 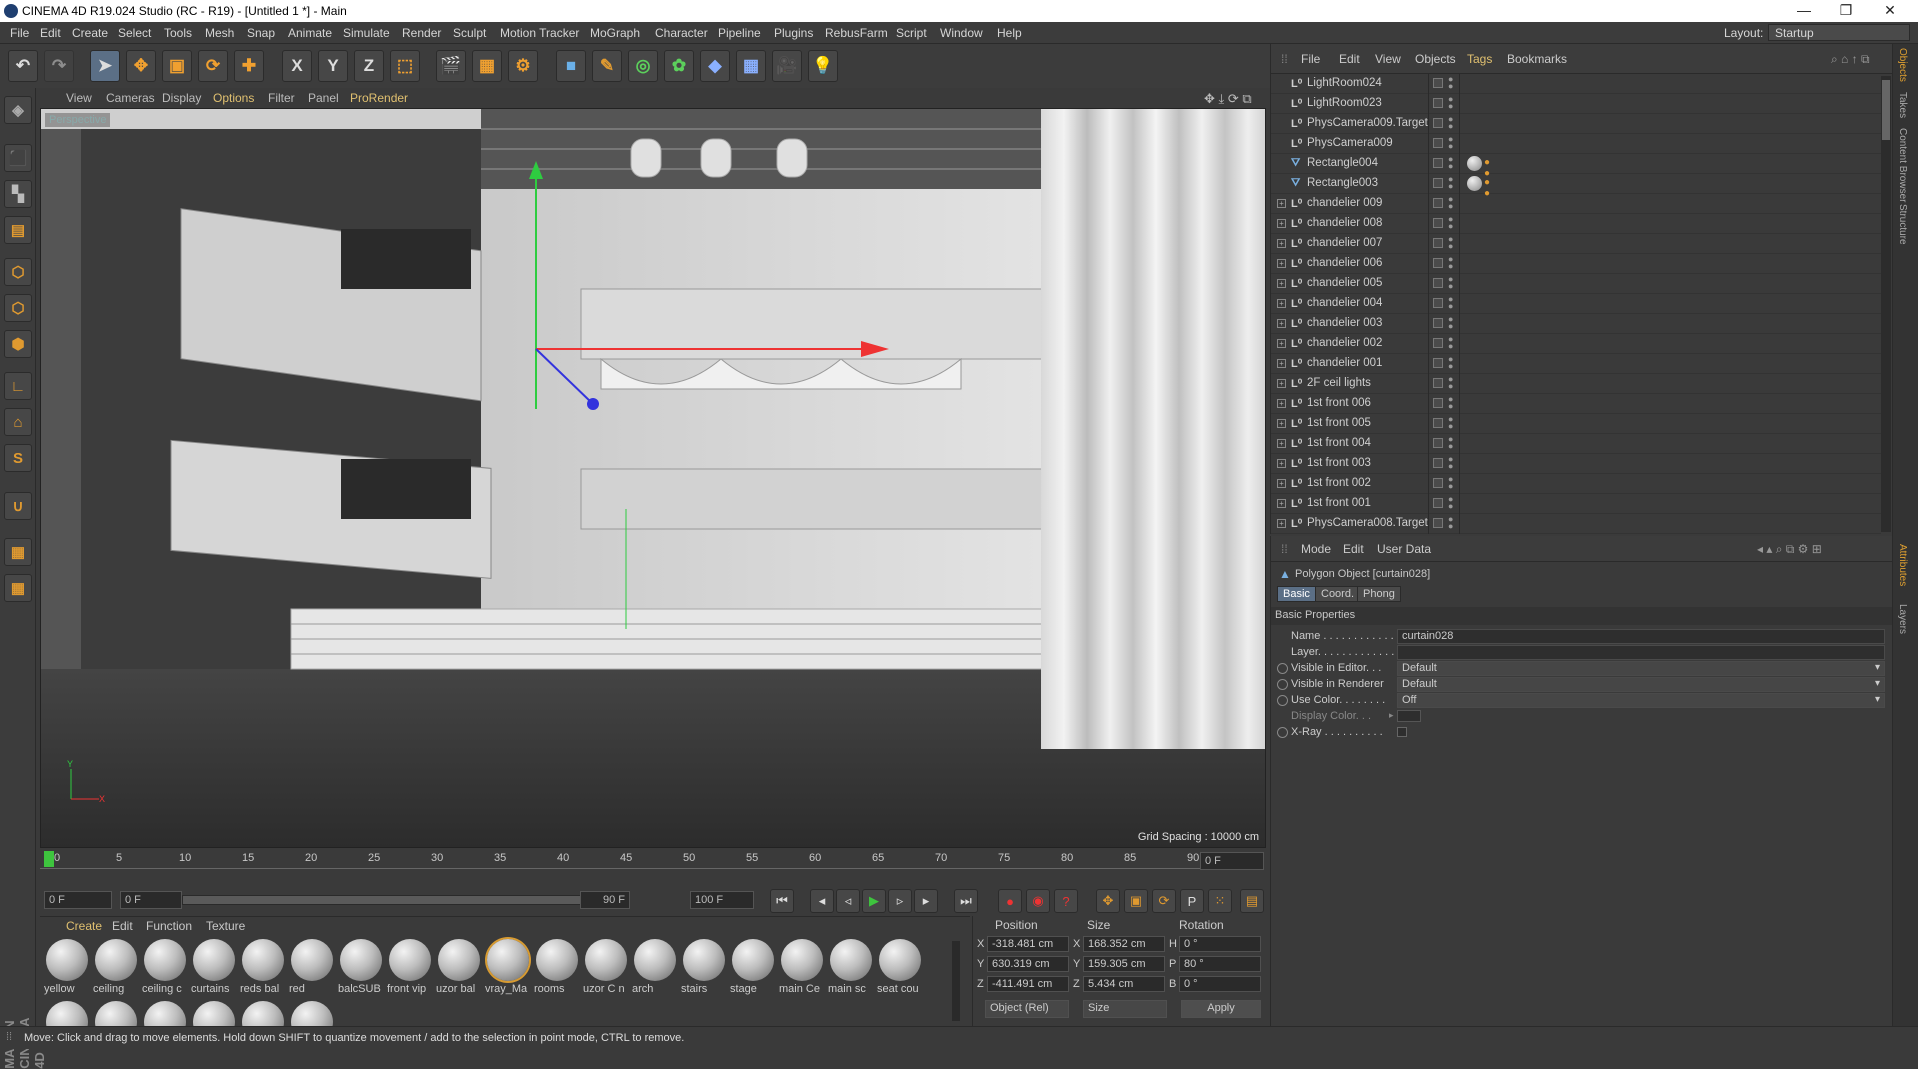 What do you see at coordinates (1379, 594) in the screenshot?
I see `tab-phong: Phong` at bounding box center [1379, 594].